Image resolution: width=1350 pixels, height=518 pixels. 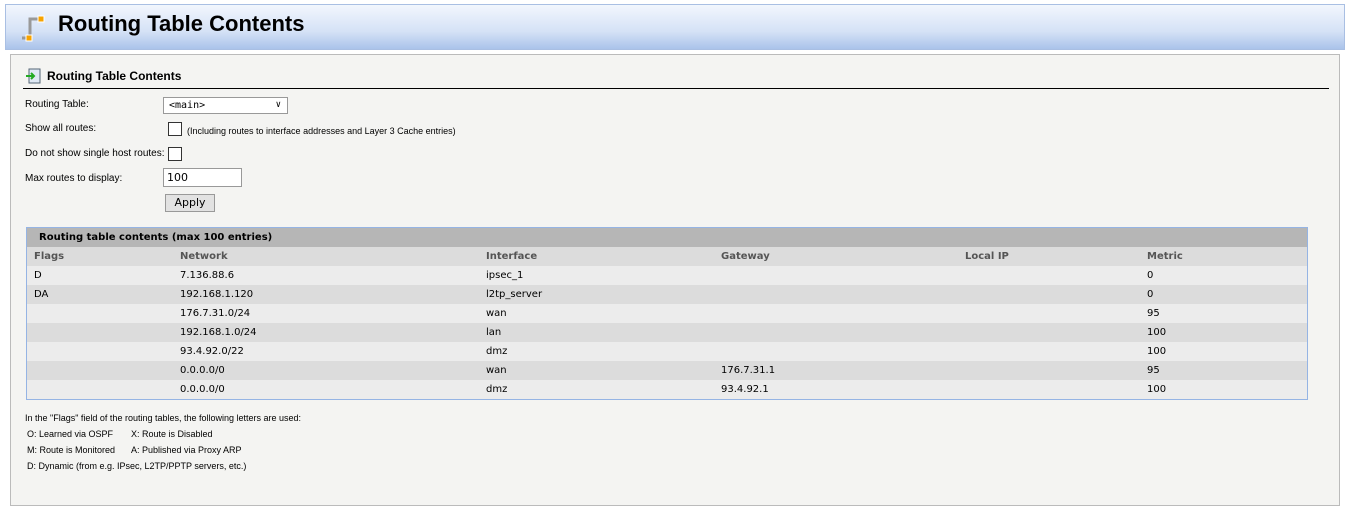 What do you see at coordinates (748, 370) in the screenshot?
I see `cell-gateway: 176.7.31.1` at bounding box center [748, 370].